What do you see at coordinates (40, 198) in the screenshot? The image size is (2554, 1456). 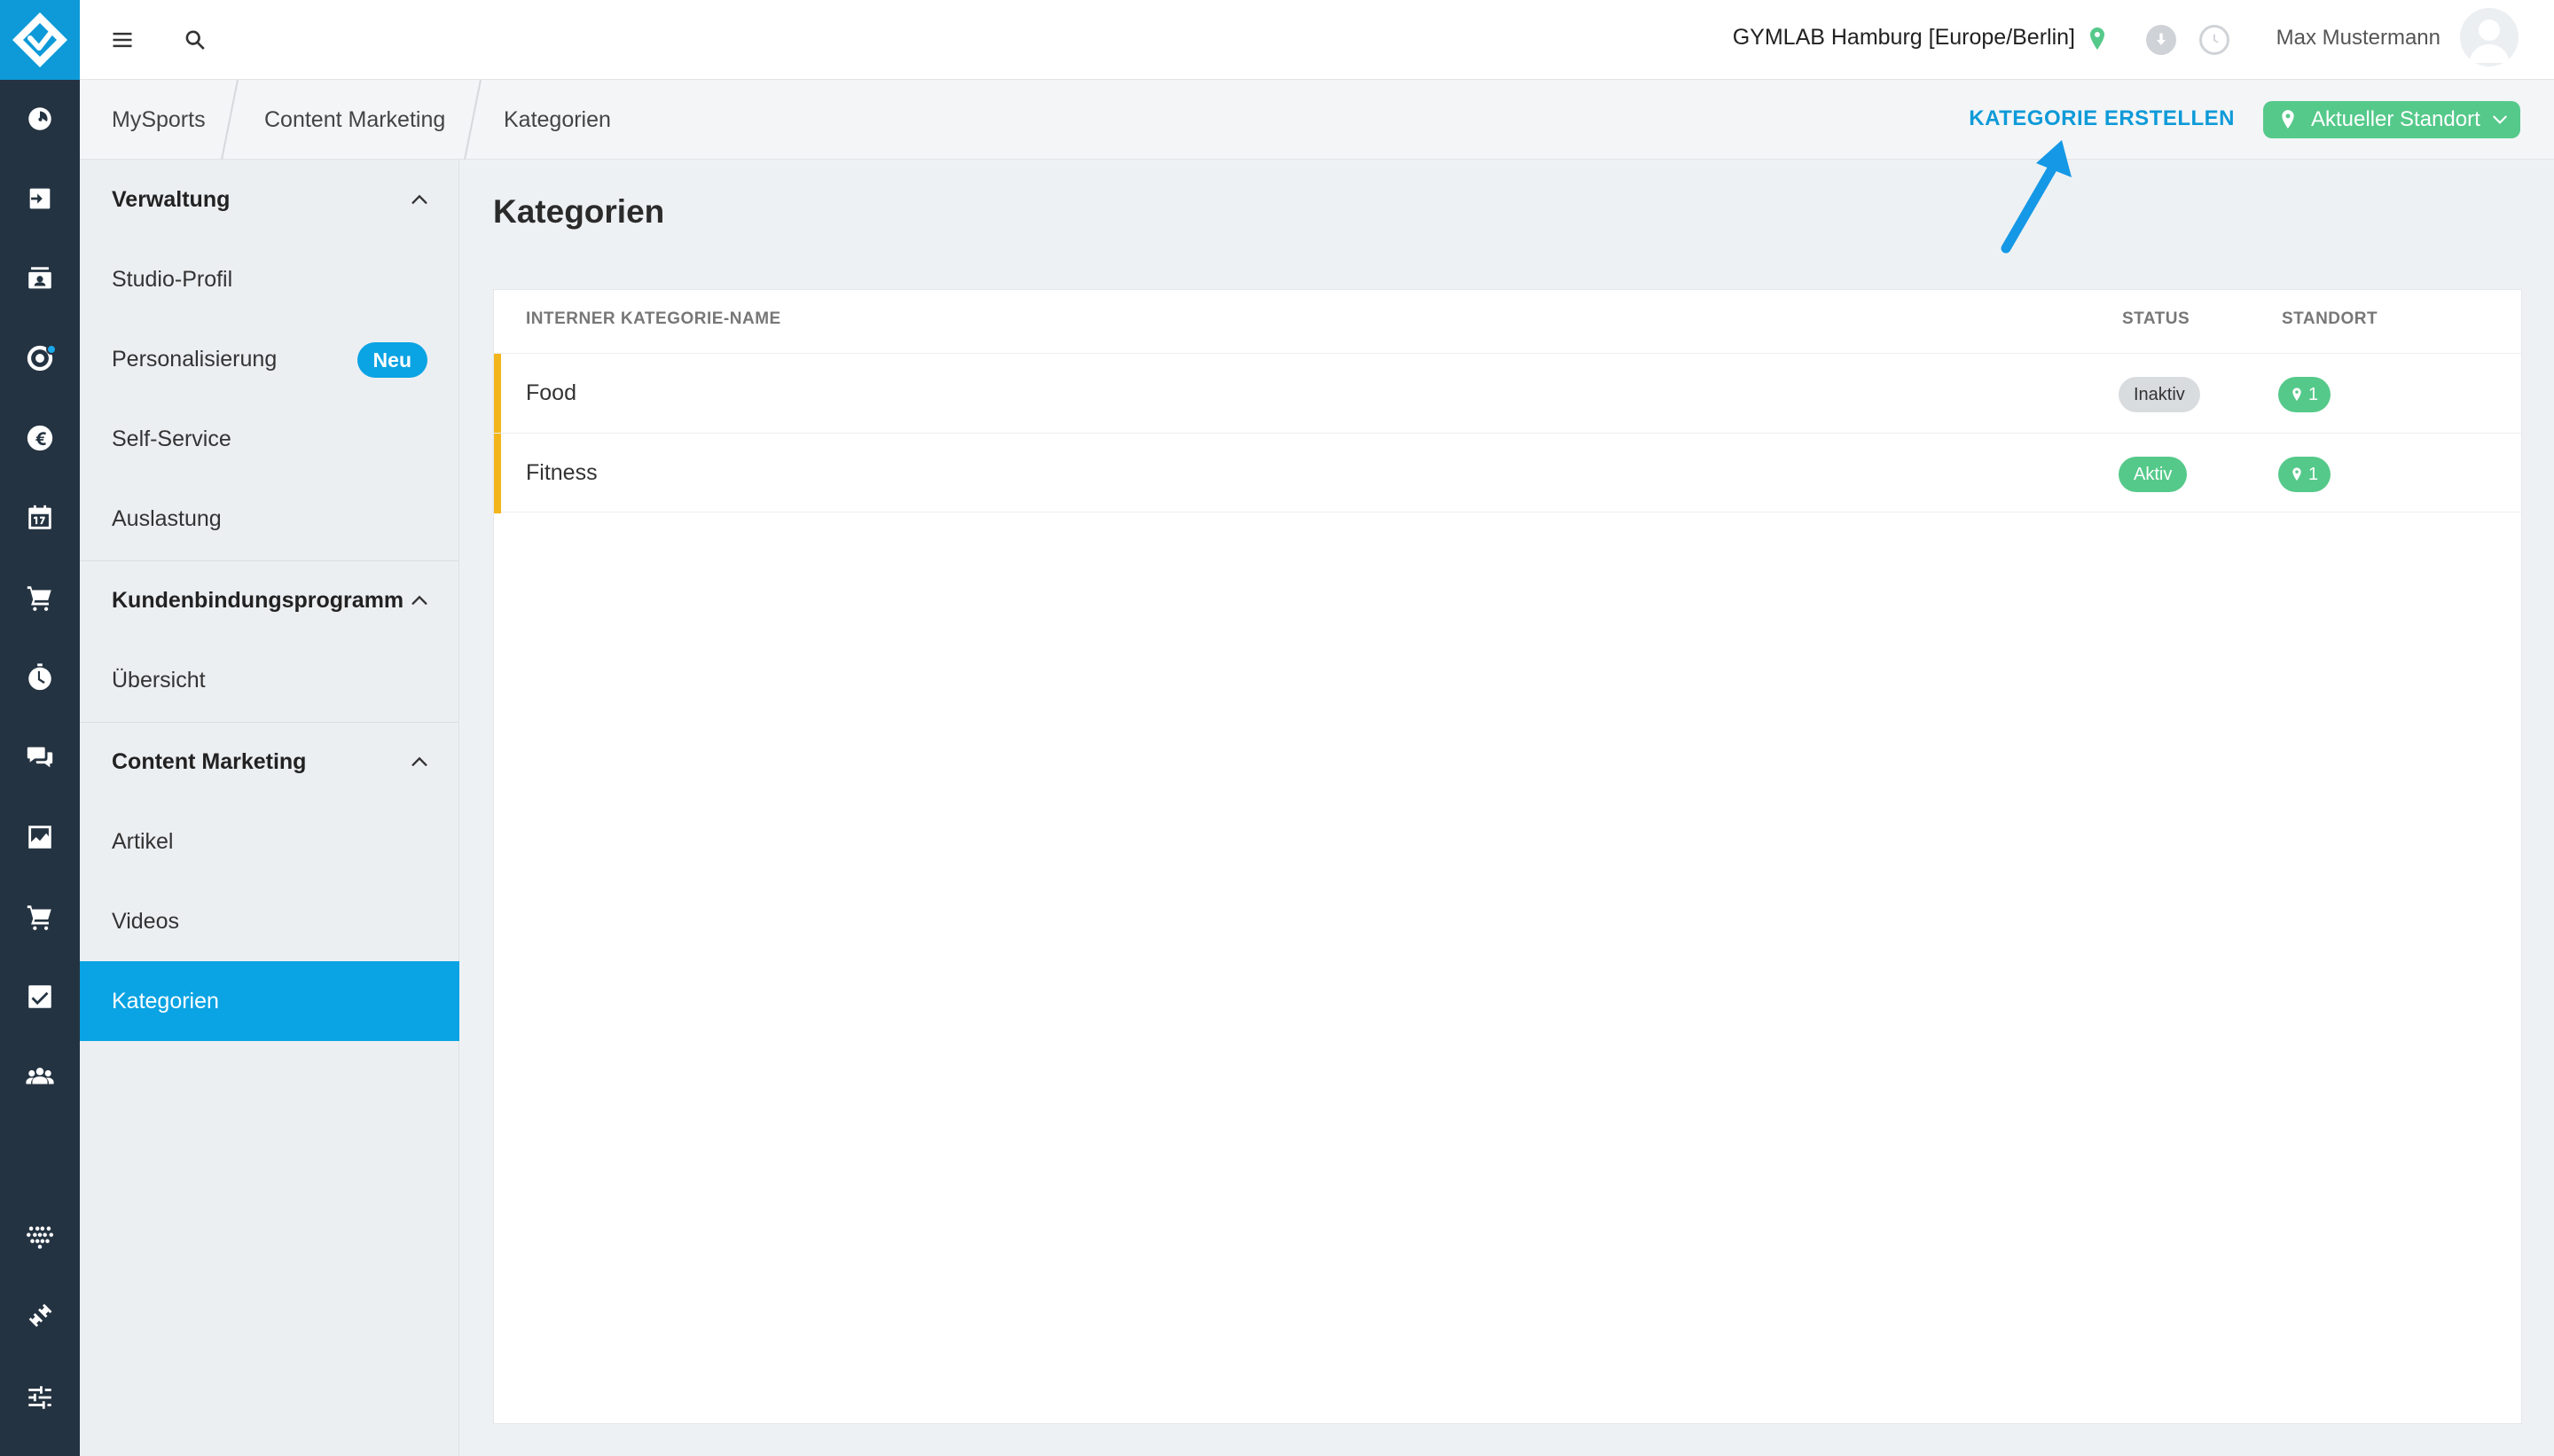 I see `checkin-icon` at bounding box center [40, 198].